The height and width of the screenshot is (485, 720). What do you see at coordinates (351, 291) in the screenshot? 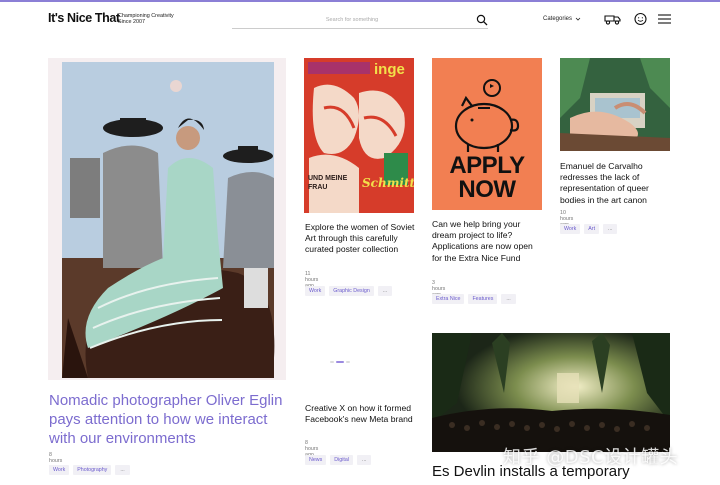
I see `tag-graphic-design: Graphic Design` at bounding box center [351, 291].